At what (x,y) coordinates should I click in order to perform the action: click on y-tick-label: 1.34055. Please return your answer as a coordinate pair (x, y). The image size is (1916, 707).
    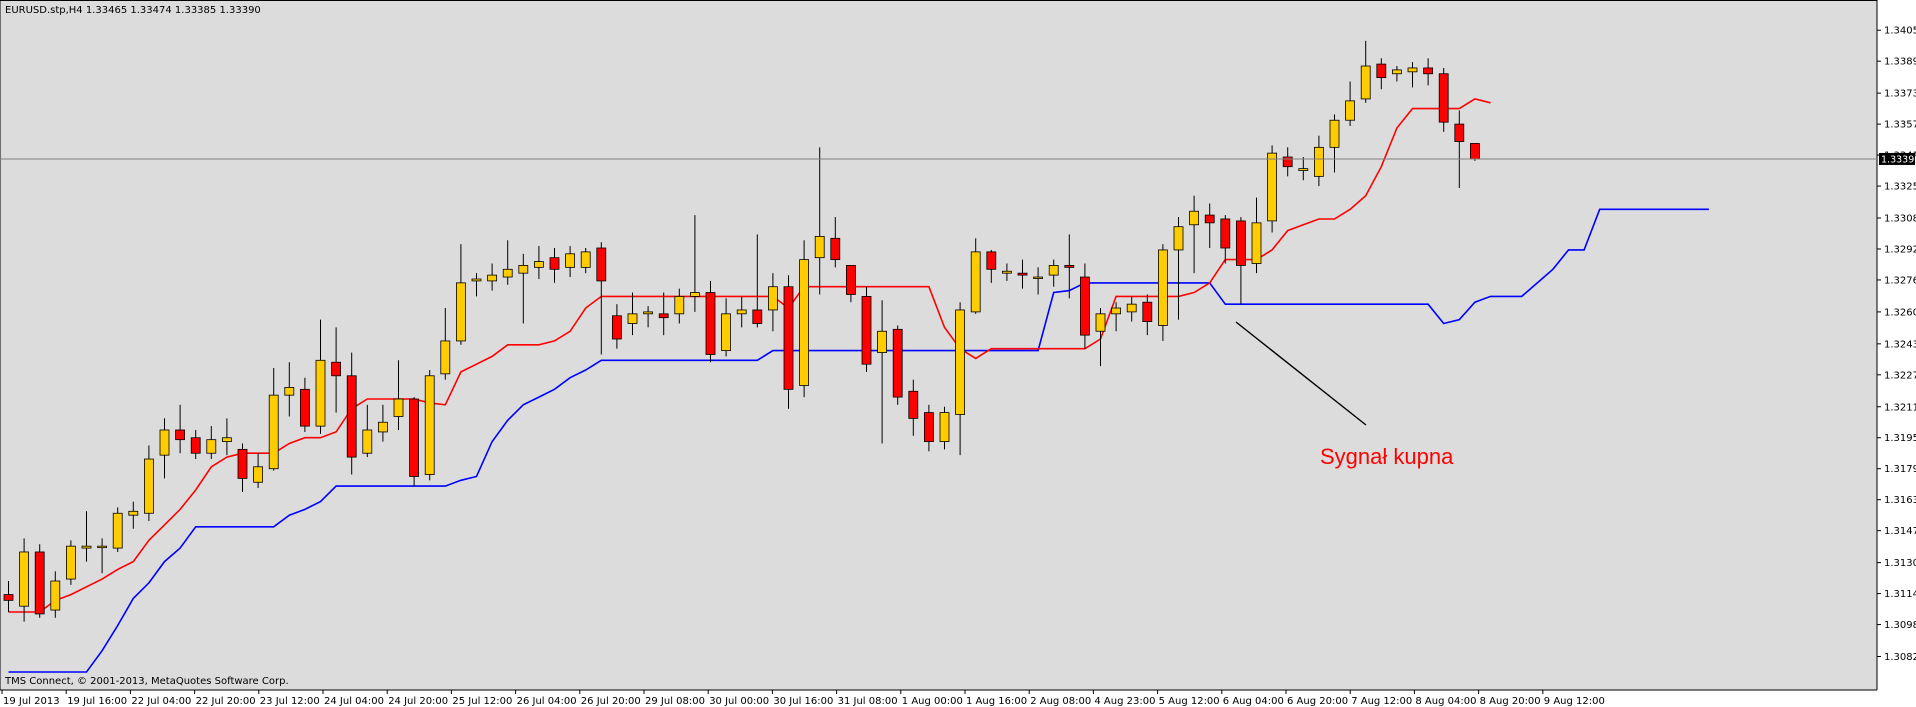
    Looking at the image, I should click on (1900, 31).